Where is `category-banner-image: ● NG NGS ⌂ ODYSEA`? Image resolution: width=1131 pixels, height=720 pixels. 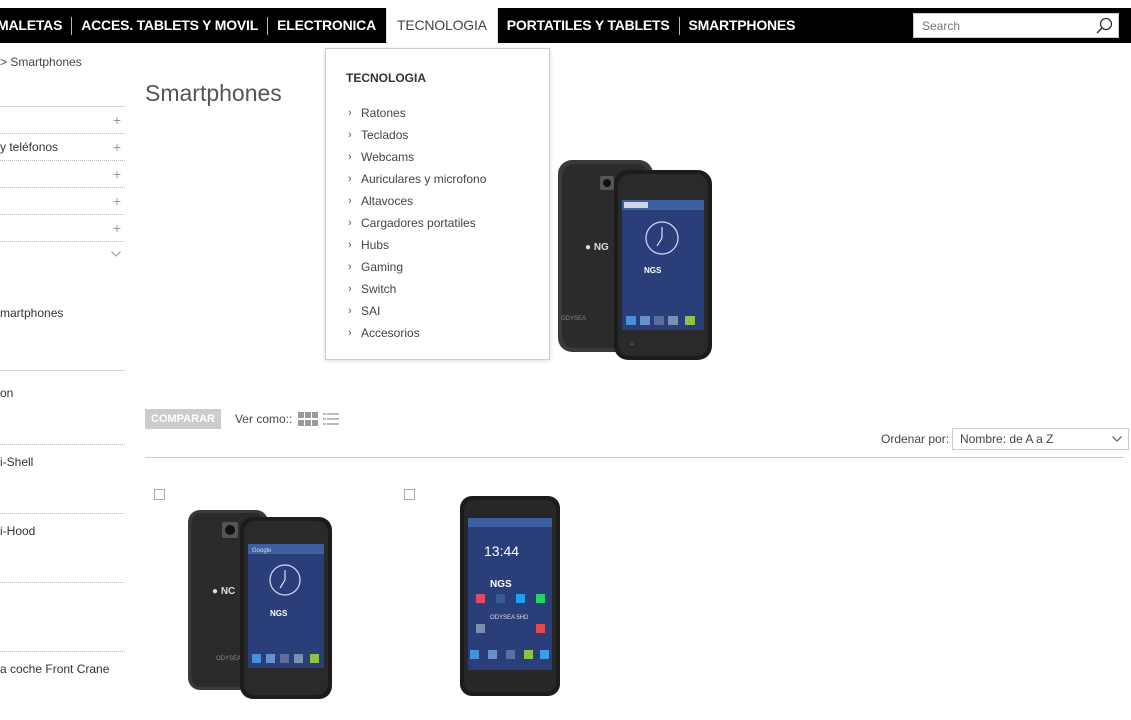
category-banner-image: ● NG NGS ⌂ ODYSEA is located at coordinates (635, 260).